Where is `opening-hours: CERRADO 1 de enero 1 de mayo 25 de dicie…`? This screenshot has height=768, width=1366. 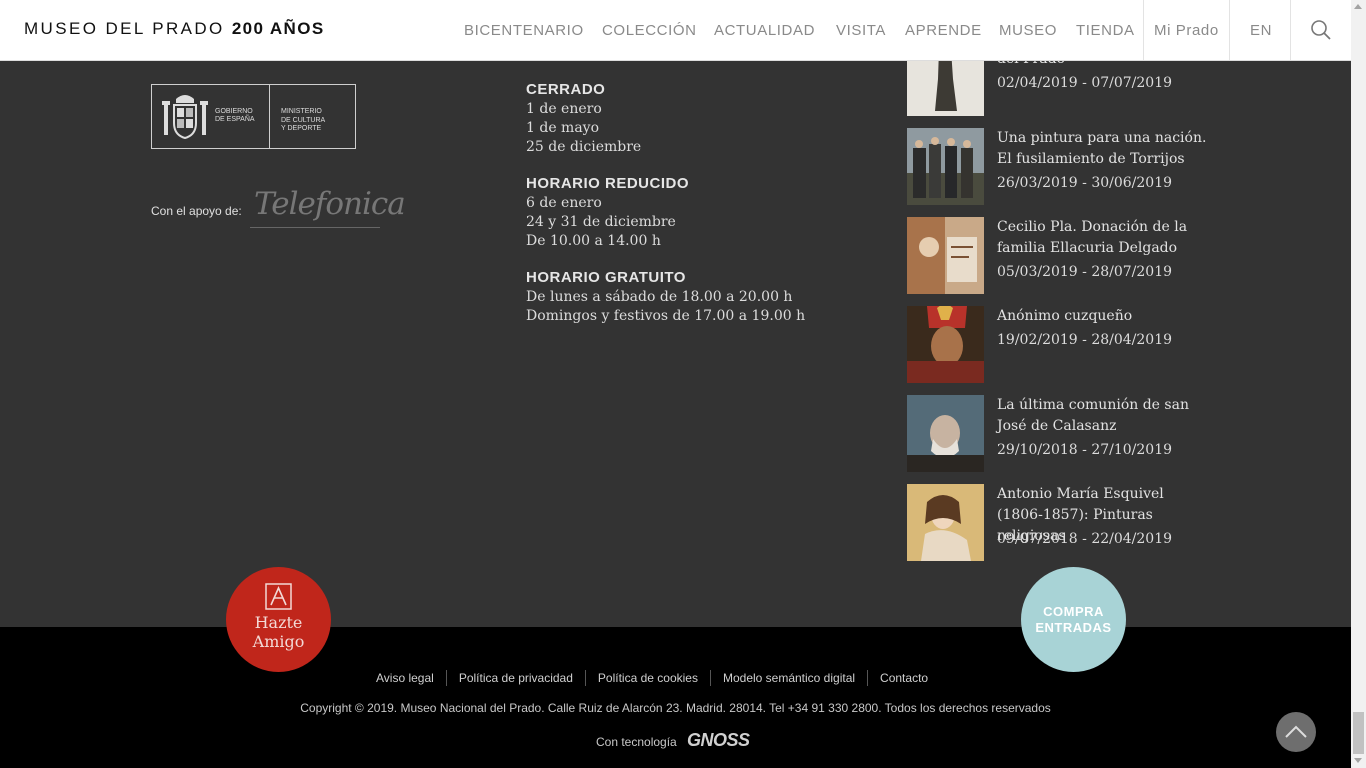 opening-hours: CERRADO 1 de enero 1 de mayo 25 de dicie… is located at coordinates (706, 212).